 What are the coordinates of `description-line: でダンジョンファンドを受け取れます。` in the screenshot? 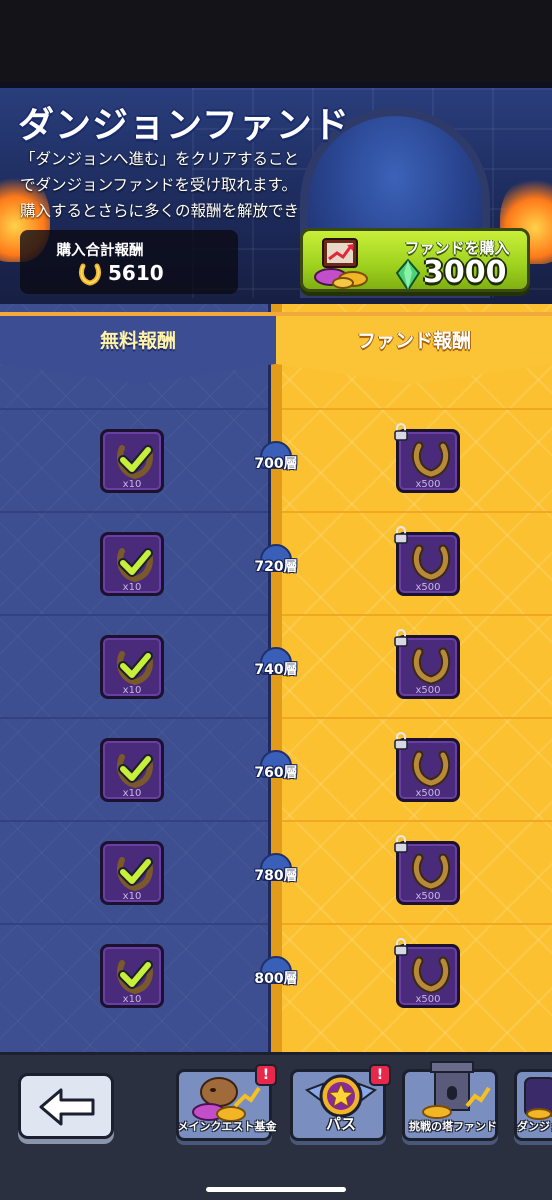 It's located at (158, 185).